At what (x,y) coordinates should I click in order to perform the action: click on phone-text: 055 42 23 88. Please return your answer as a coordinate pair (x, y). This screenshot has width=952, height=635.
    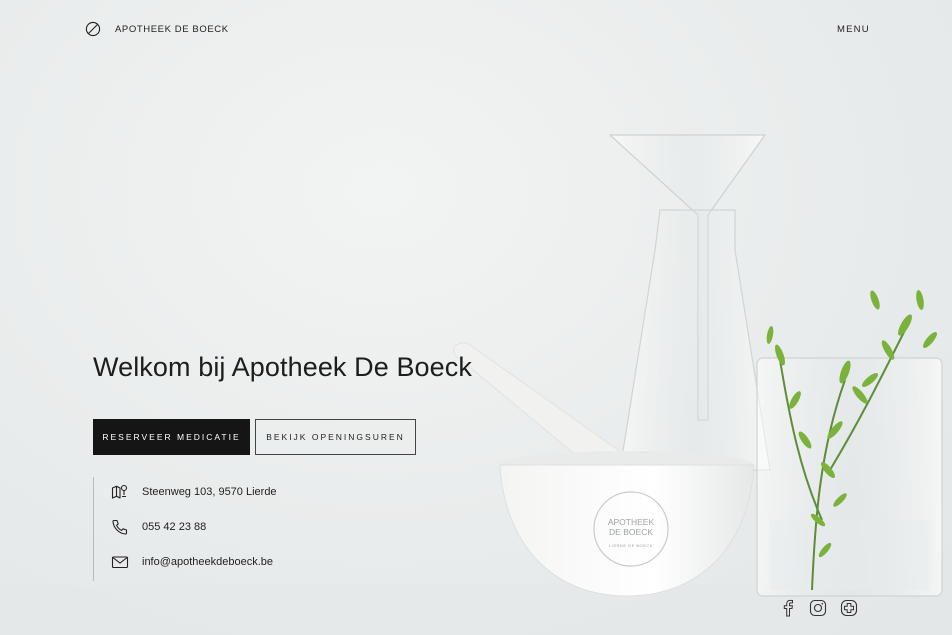
    Looking at the image, I should click on (174, 527).